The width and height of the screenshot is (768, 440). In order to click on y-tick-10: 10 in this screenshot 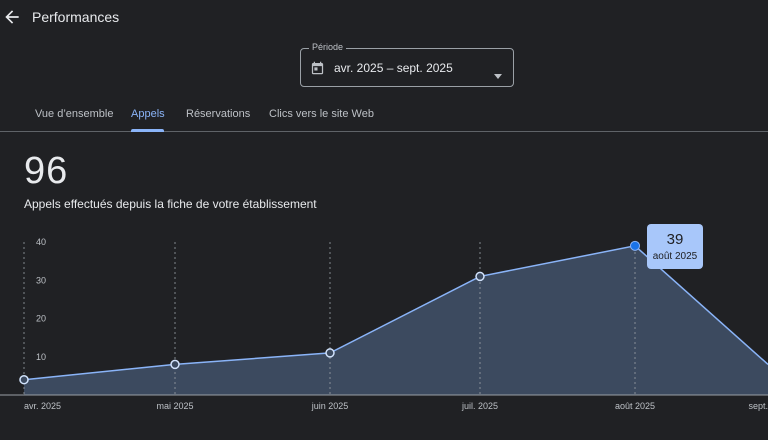, I will do `click(41, 357)`.